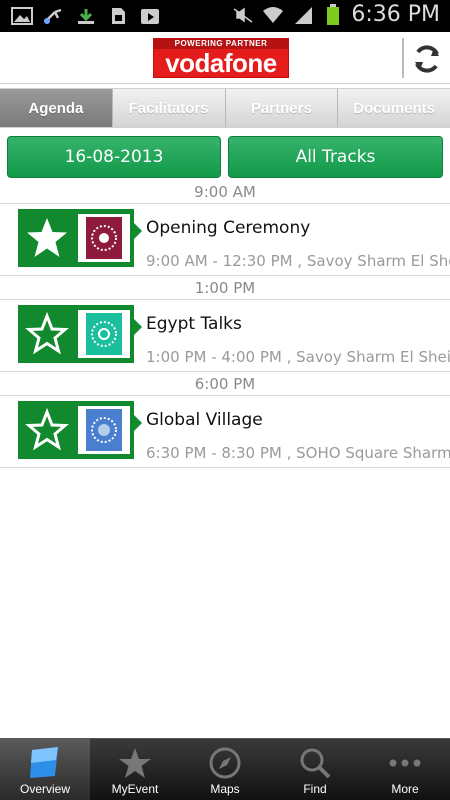 The width and height of the screenshot is (450, 800). What do you see at coordinates (114, 157) in the screenshot?
I see `date-filter-button: 16-08-2013` at bounding box center [114, 157].